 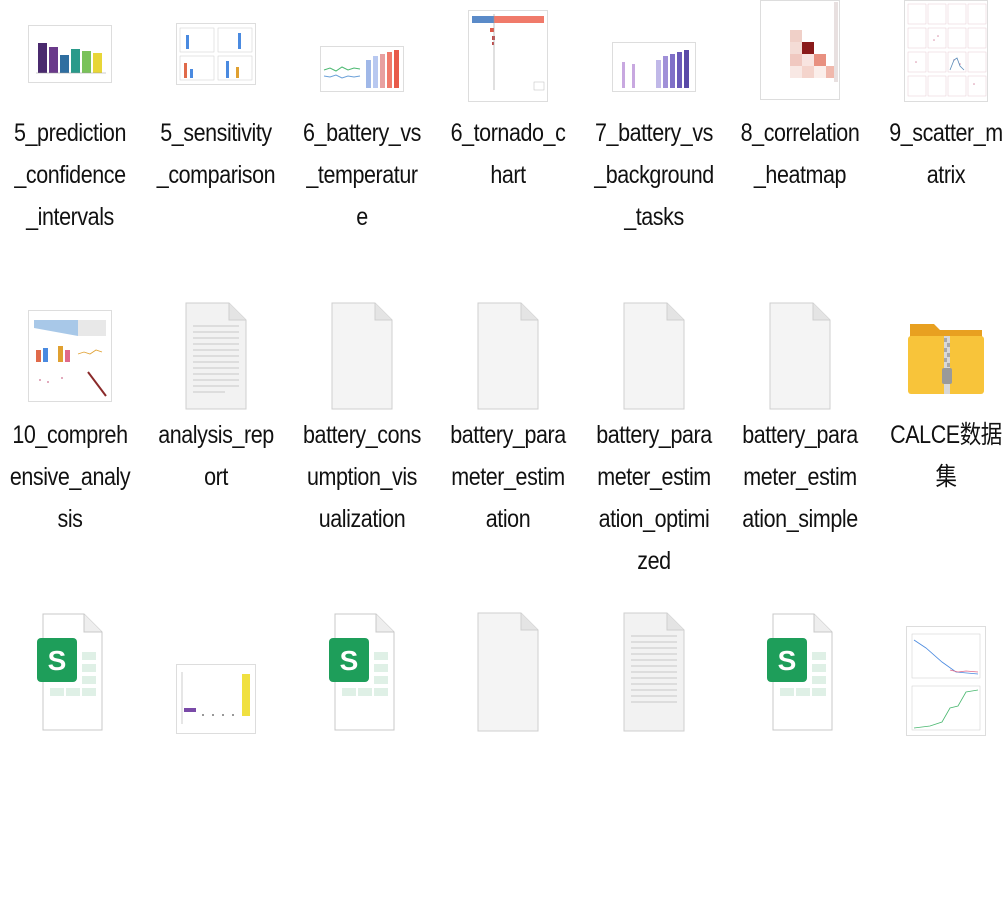 I want to click on file-item: 5_prediction_confidence_intervals, so click(x=70, y=145).